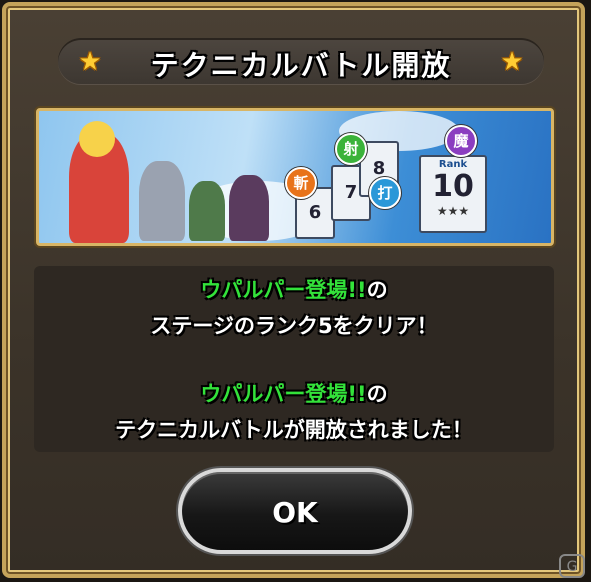 The height and width of the screenshot is (582, 591). I want to click on message-line-1: ウパルパー登場!!の, so click(294, 289).